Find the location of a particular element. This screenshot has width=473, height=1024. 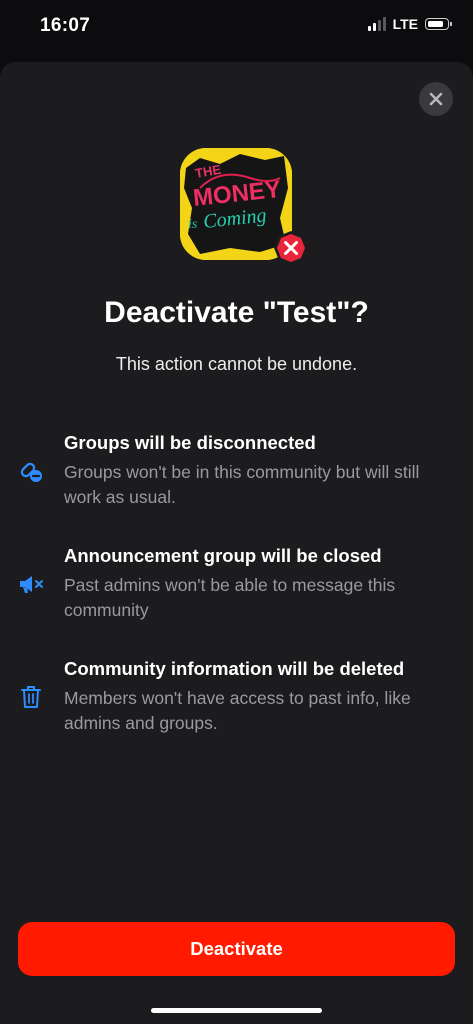

close-button is located at coordinates (436, 99).